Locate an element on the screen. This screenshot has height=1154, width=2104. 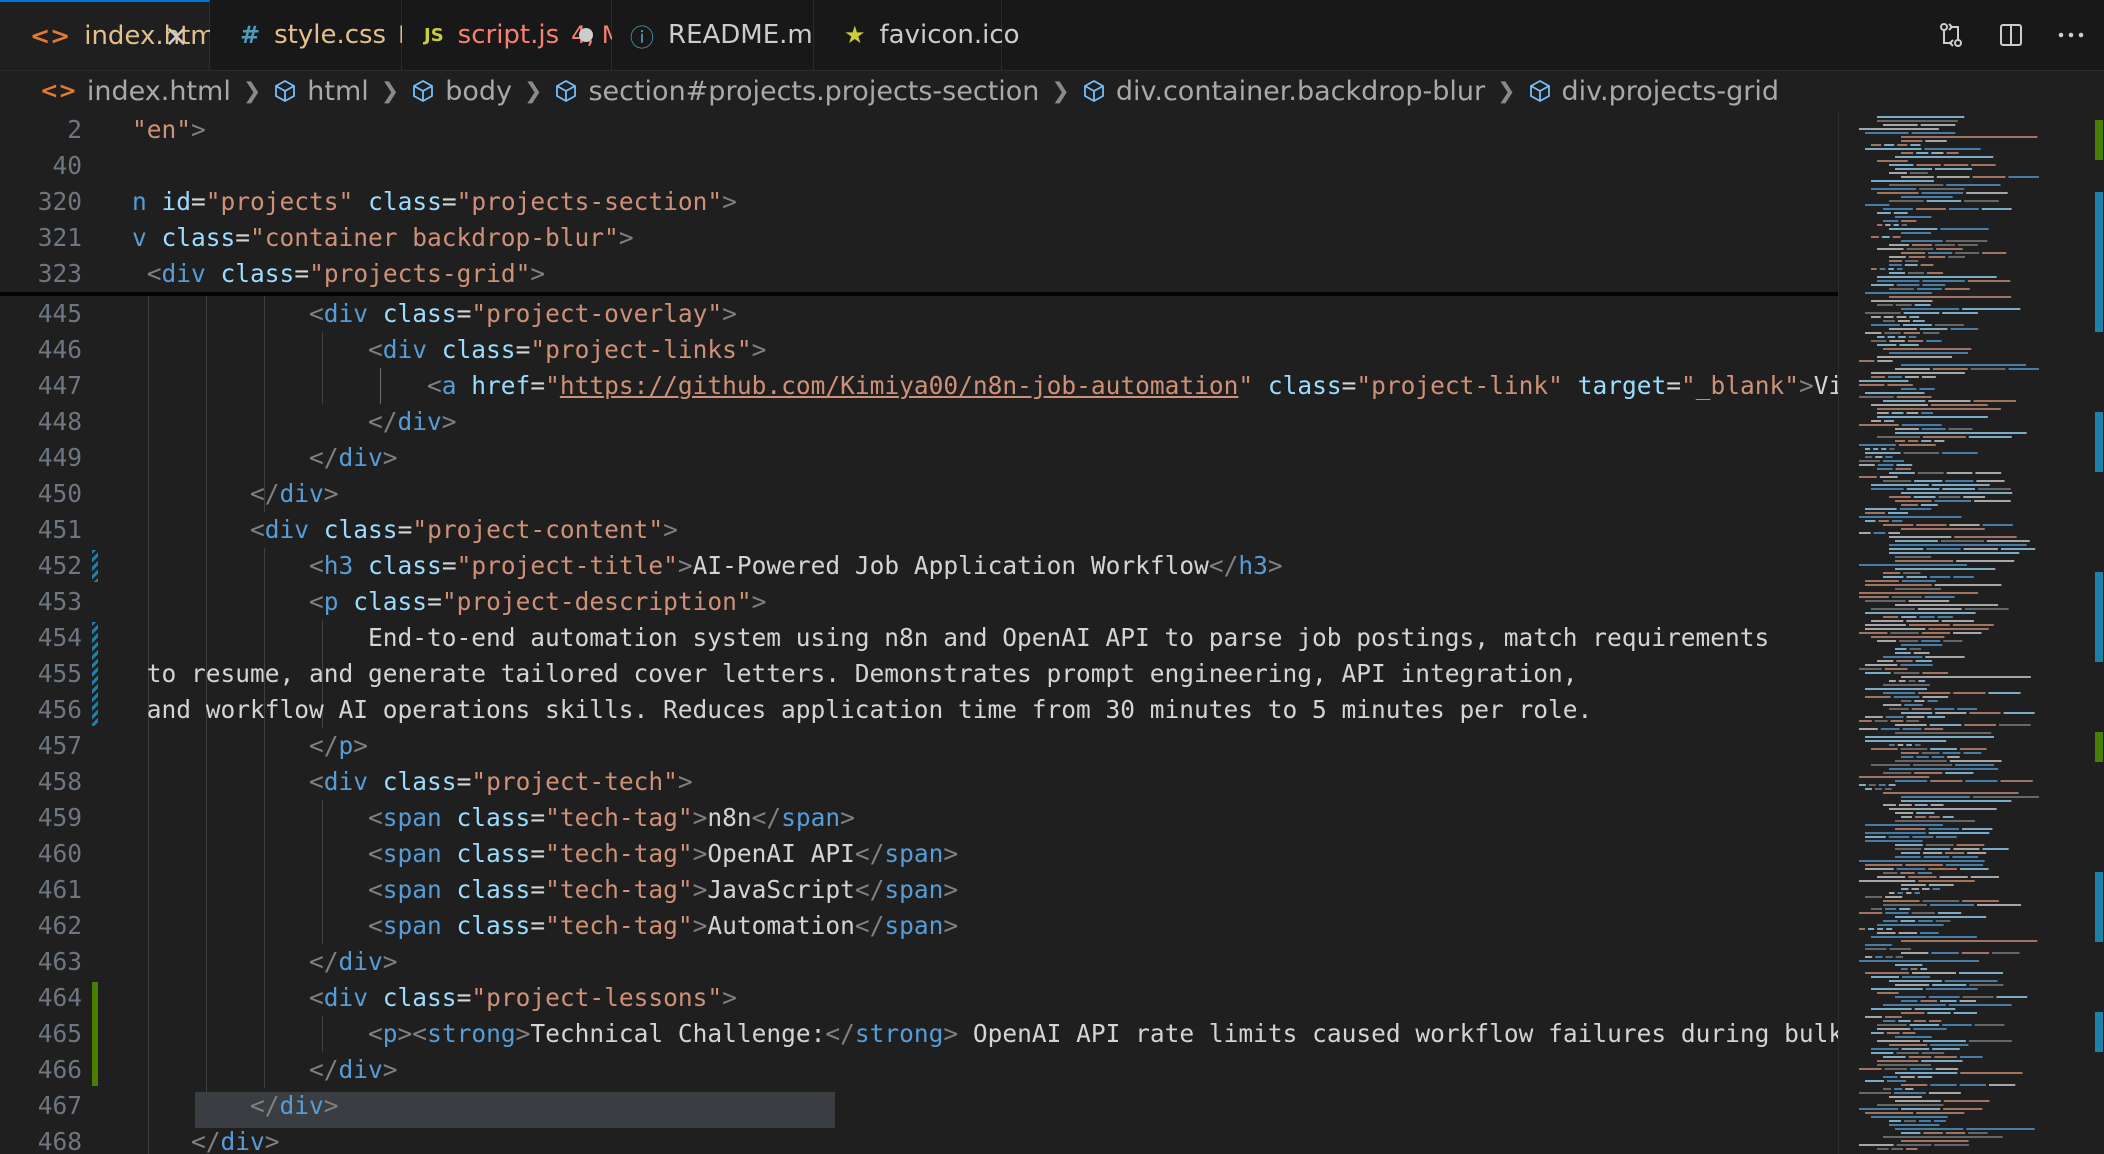
open-changes-button is located at coordinates (1951, 35).